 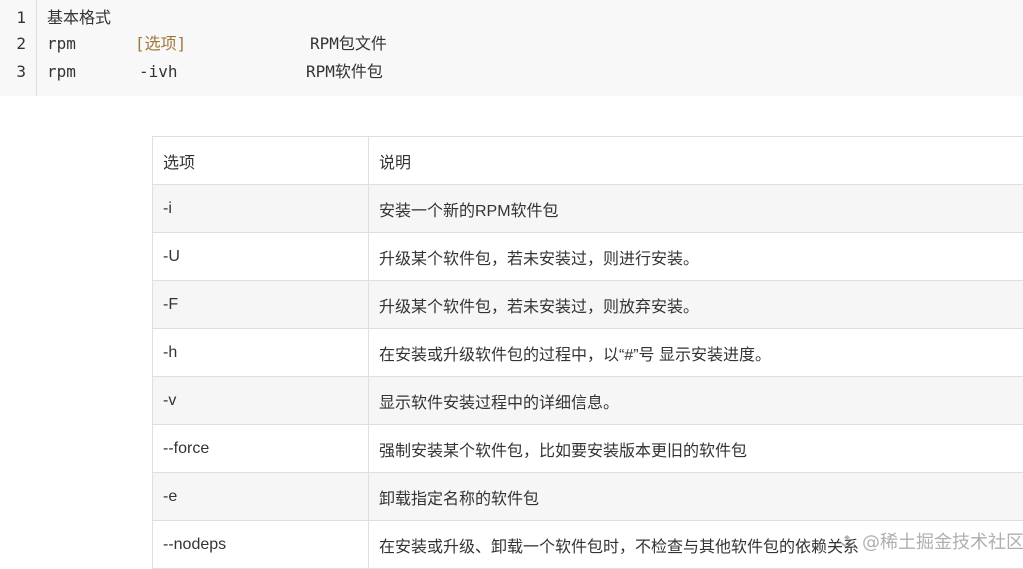 I want to click on description-cell: 安装一个新的RPM软件包, so click(x=696, y=209).